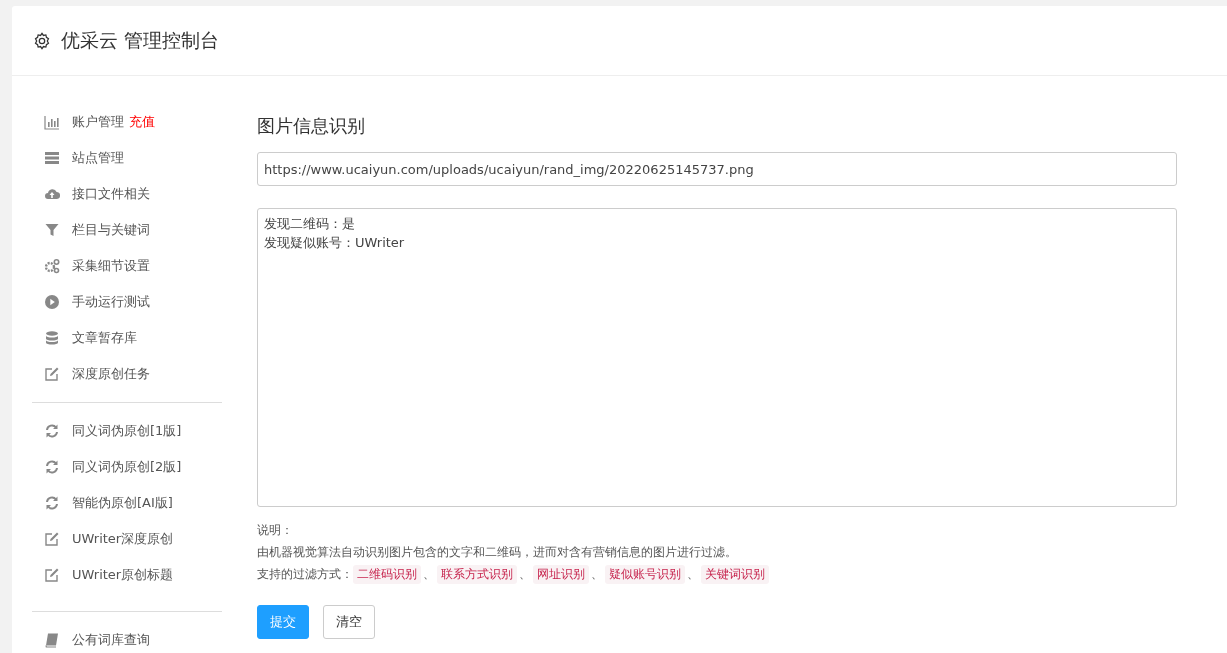 The image size is (1227, 653). Describe the element at coordinates (127, 467) in the screenshot. I see `sidebar-item: 同义词伪原创[2版]` at that location.